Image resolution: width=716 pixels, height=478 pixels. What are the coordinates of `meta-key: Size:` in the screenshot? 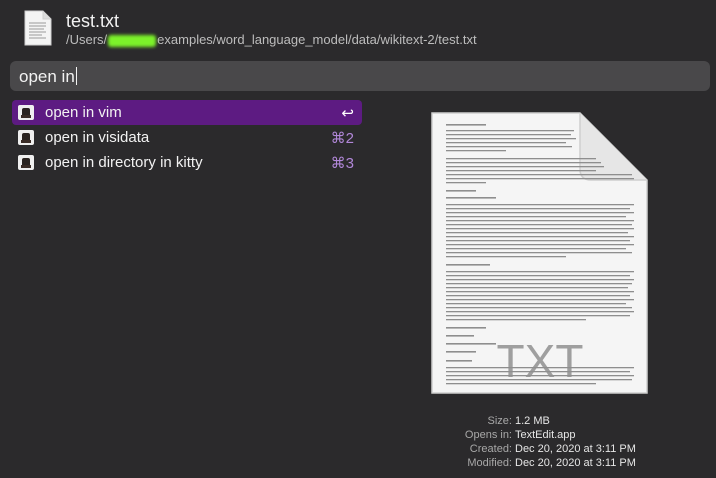 It's located at (499, 421).